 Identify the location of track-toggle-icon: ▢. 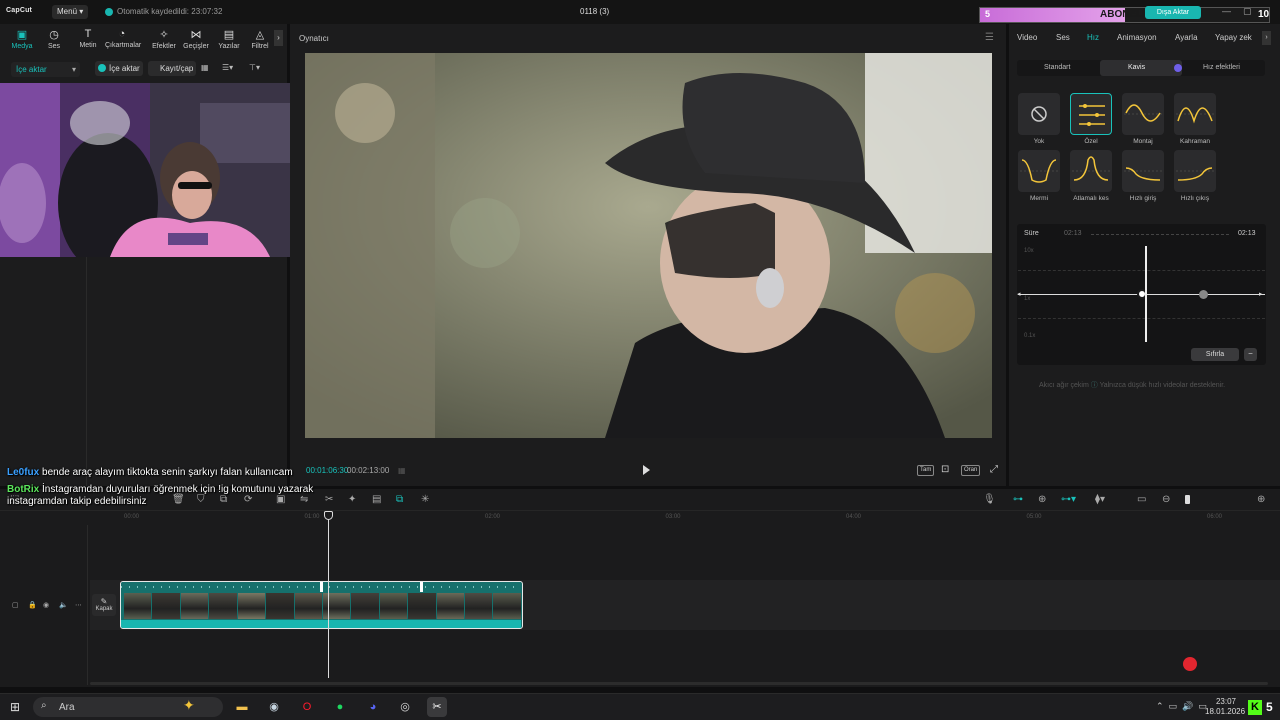
(15, 605).